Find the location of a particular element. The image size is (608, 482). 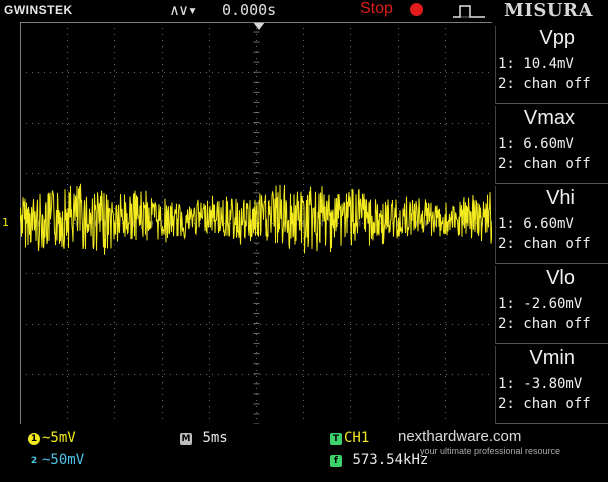

ch1-scale: 1 ~5mV is located at coordinates (52, 438).